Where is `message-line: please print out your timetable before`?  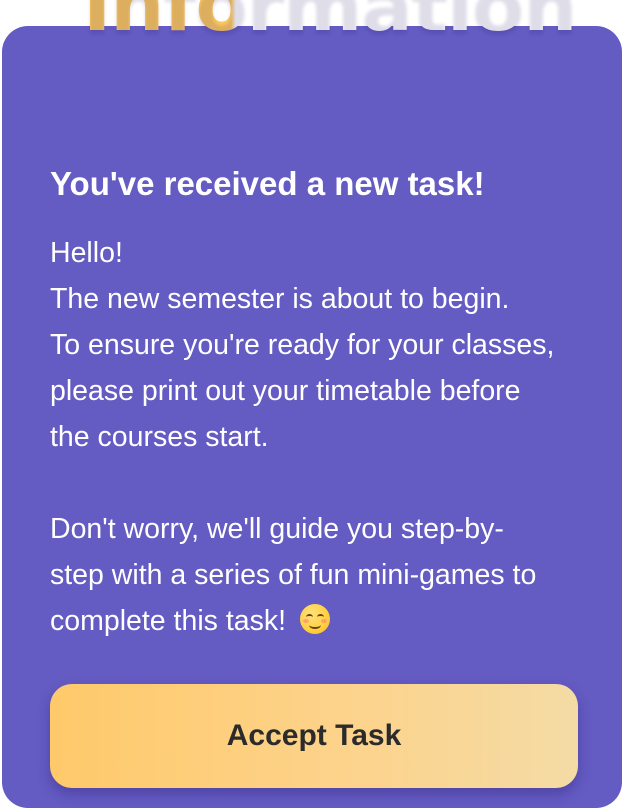 message-line: please print out your timetable before is located at coordinates (285, 391).